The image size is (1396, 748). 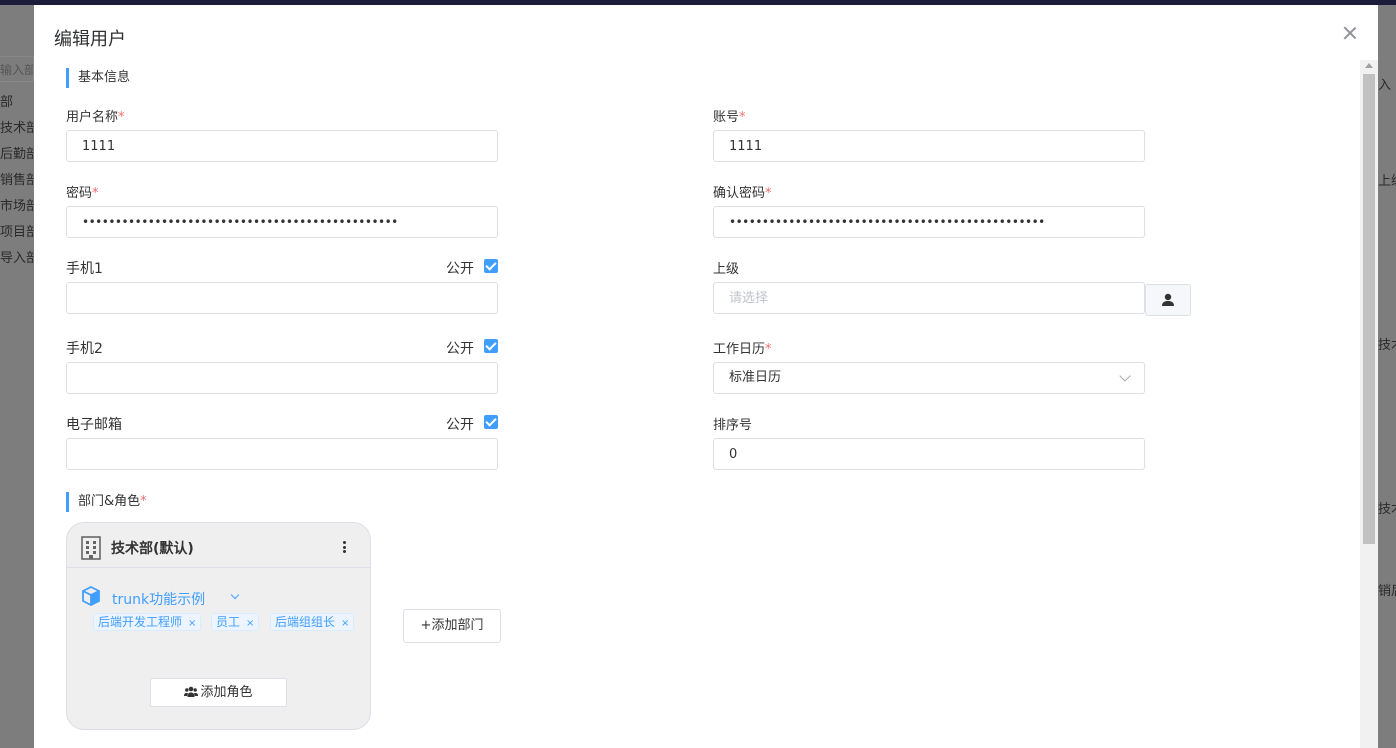 I want to click on account-label: 账号*, so click(x=729, y=115).